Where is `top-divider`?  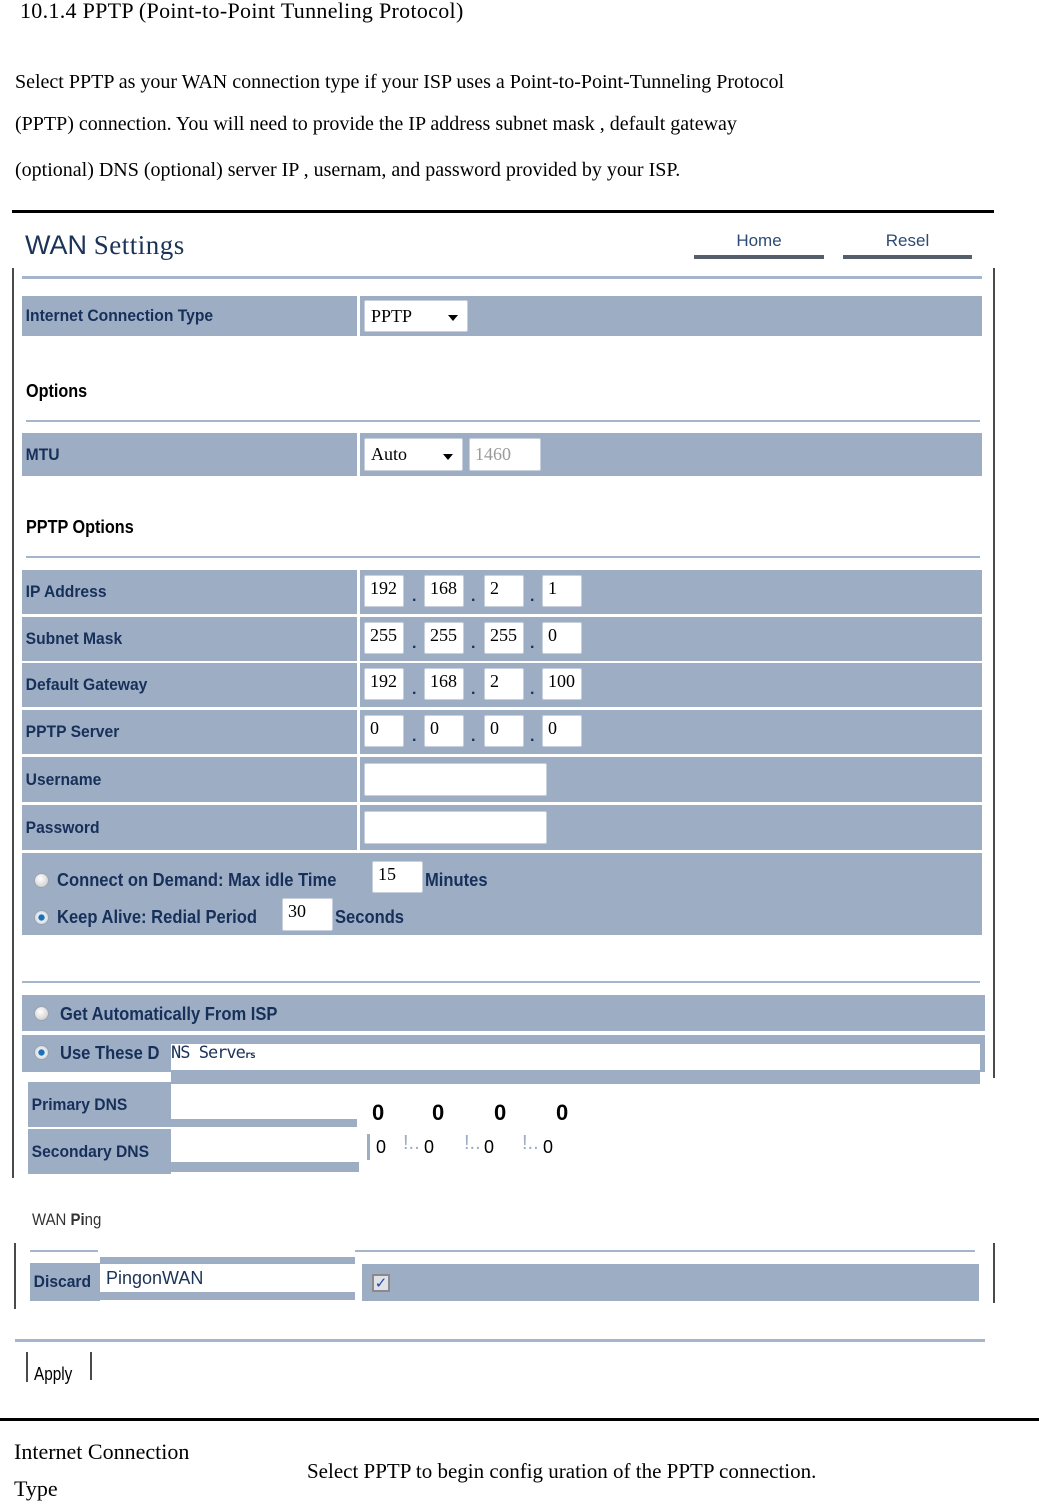 top-divider is located at coordinates (503, 211).